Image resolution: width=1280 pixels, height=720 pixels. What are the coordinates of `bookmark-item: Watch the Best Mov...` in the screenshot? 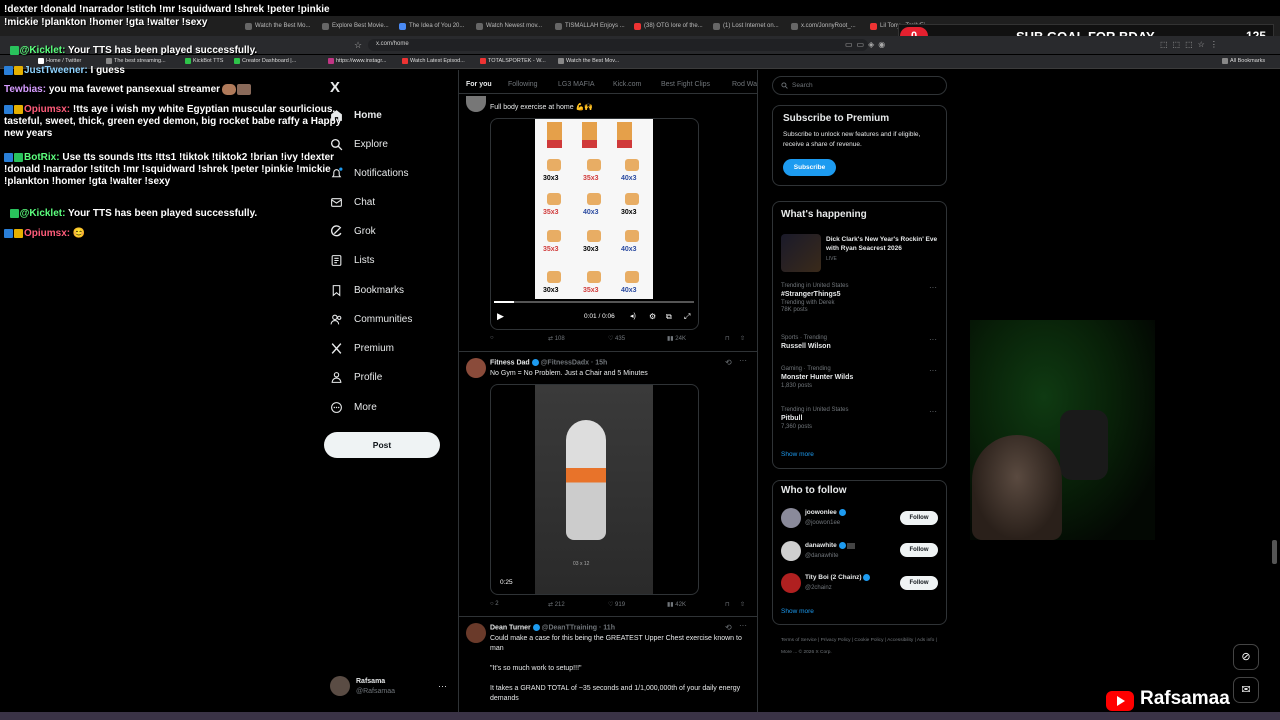 It's located at (588, 61).